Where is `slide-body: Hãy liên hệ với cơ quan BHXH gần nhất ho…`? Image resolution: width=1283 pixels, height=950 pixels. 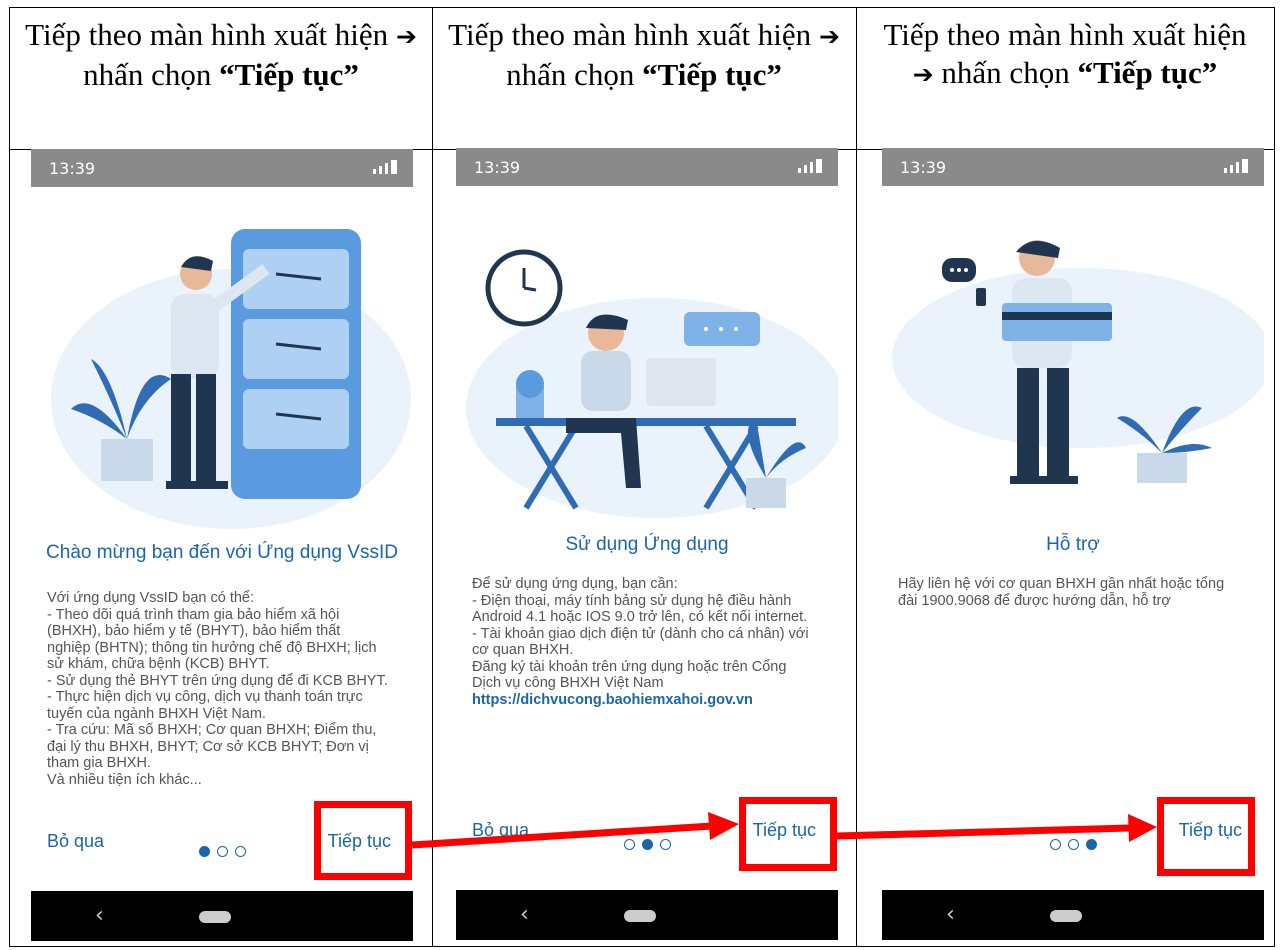 slide-body: Hãy liên hệ với cơ quan BHXH gần nhất ho… is located at coordinates (1061, 592).